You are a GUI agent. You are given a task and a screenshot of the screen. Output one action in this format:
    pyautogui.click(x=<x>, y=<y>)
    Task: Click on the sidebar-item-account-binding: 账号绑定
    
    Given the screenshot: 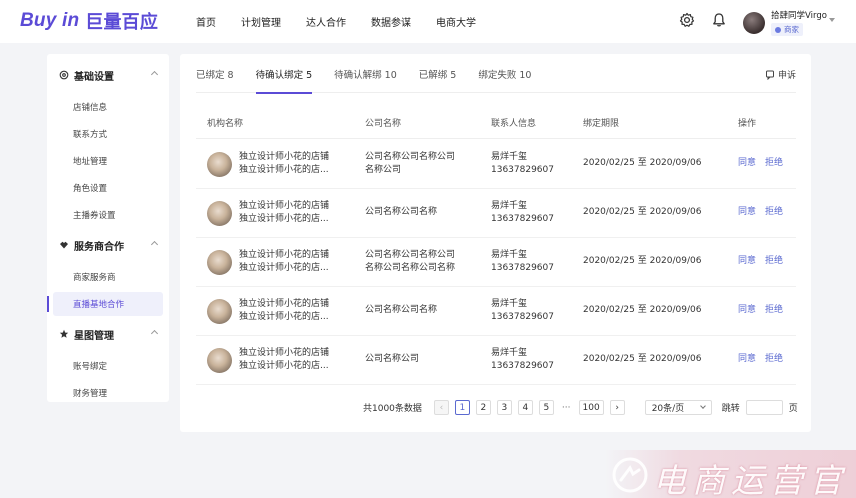 What is the action you would take?
    pyautogui.click(x=108, y=366)
    